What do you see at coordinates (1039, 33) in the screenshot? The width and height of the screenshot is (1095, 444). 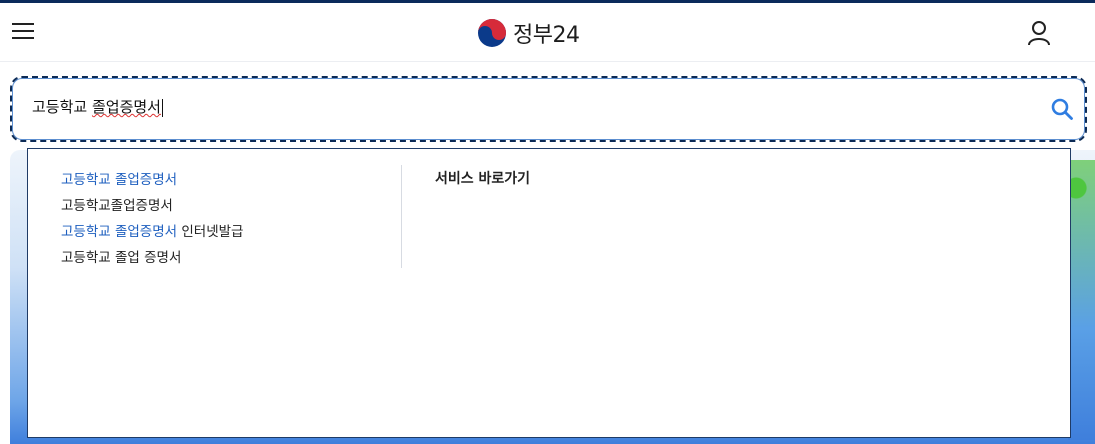 I see `user-icon` at bounding box center [1039, 33].